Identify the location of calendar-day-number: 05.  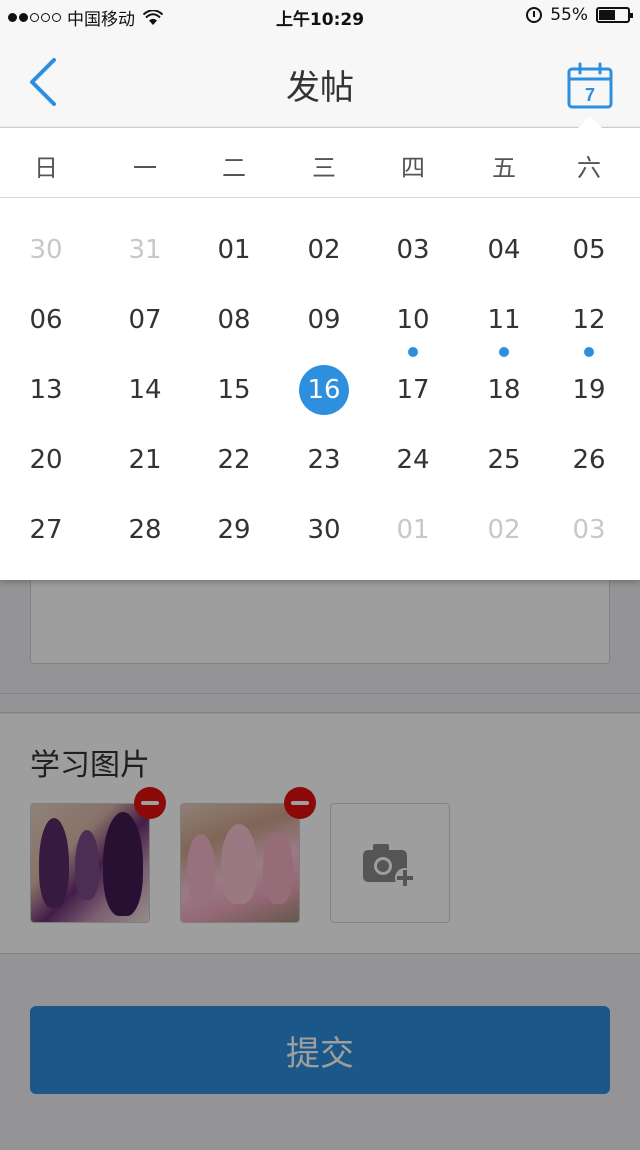
(589, 250).